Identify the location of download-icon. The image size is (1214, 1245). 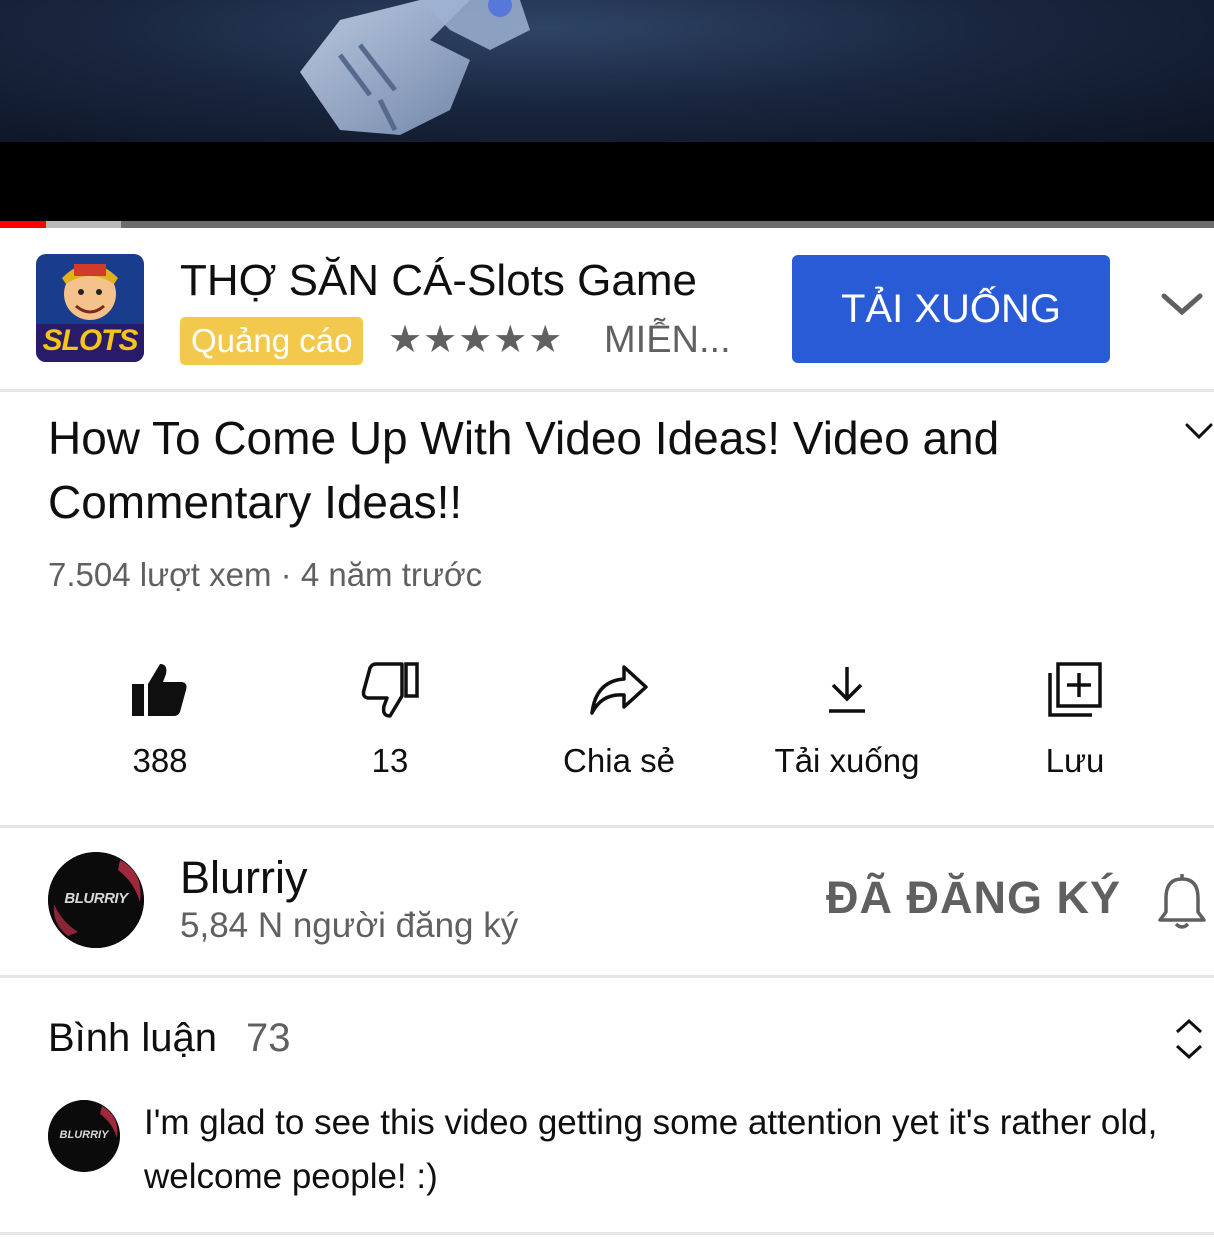
(847, 690).